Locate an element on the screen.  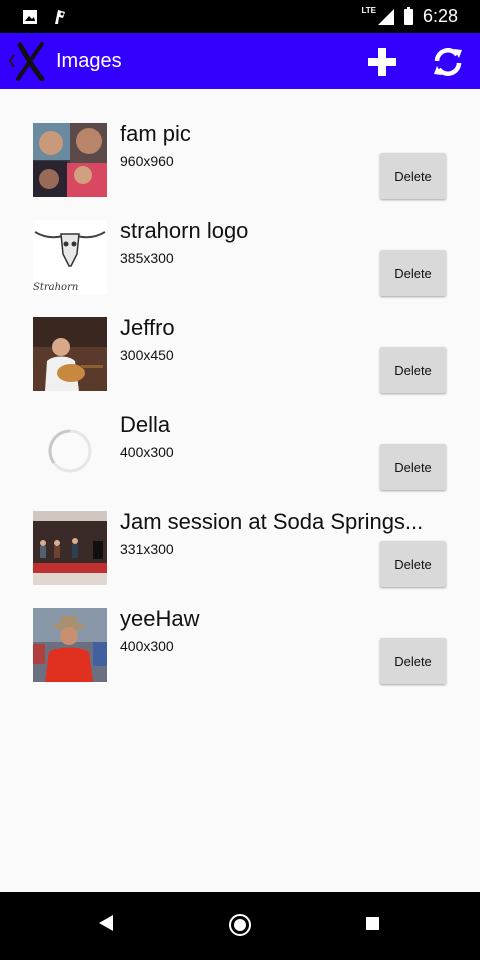
battery-icon is located at coordinates (408, 15).